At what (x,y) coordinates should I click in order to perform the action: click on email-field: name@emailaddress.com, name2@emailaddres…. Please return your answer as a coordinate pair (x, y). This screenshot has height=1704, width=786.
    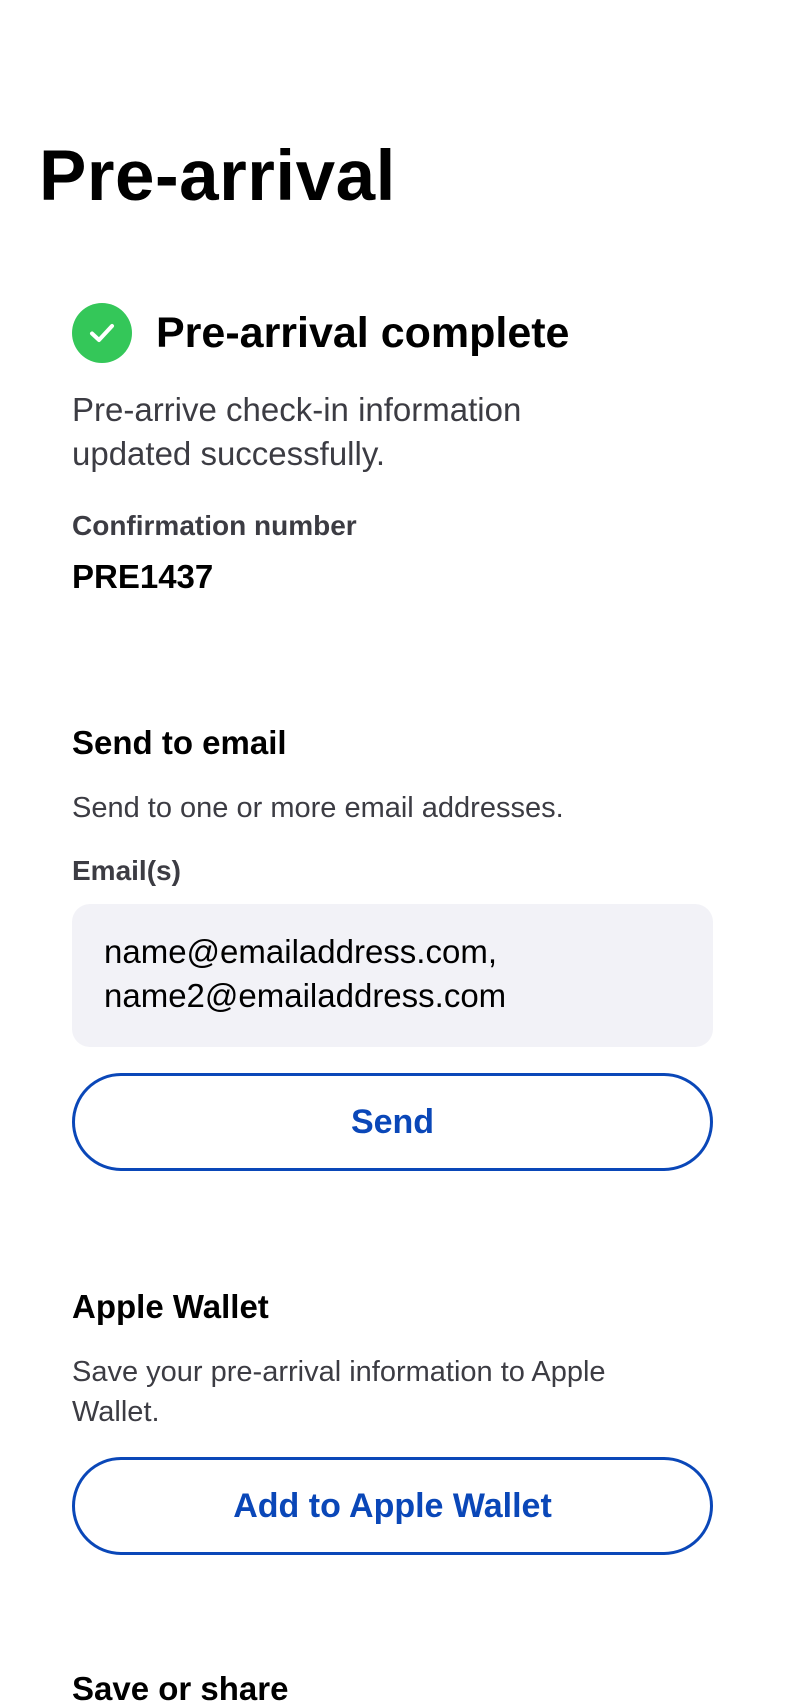
    Looking at the image, I should click on (392, 975).